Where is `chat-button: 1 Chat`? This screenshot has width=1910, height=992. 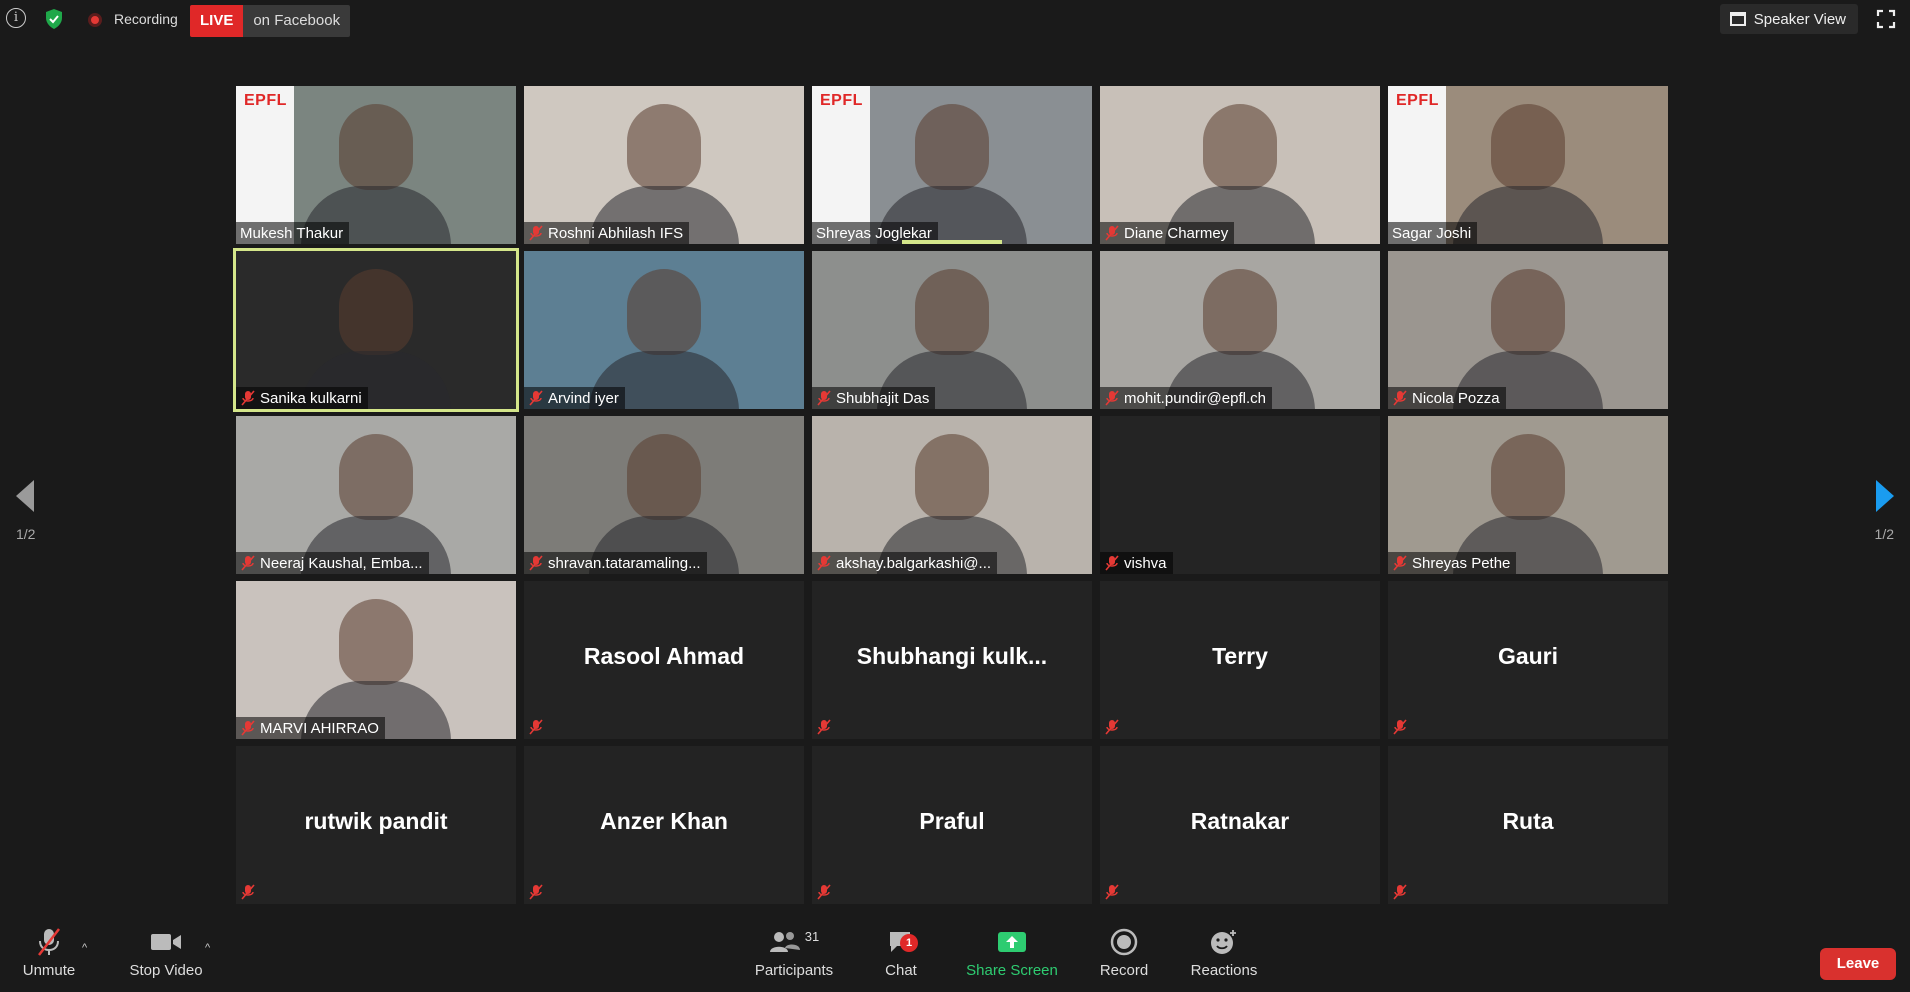
chat-button: 1 Chat is located at coordinates (901, 950).